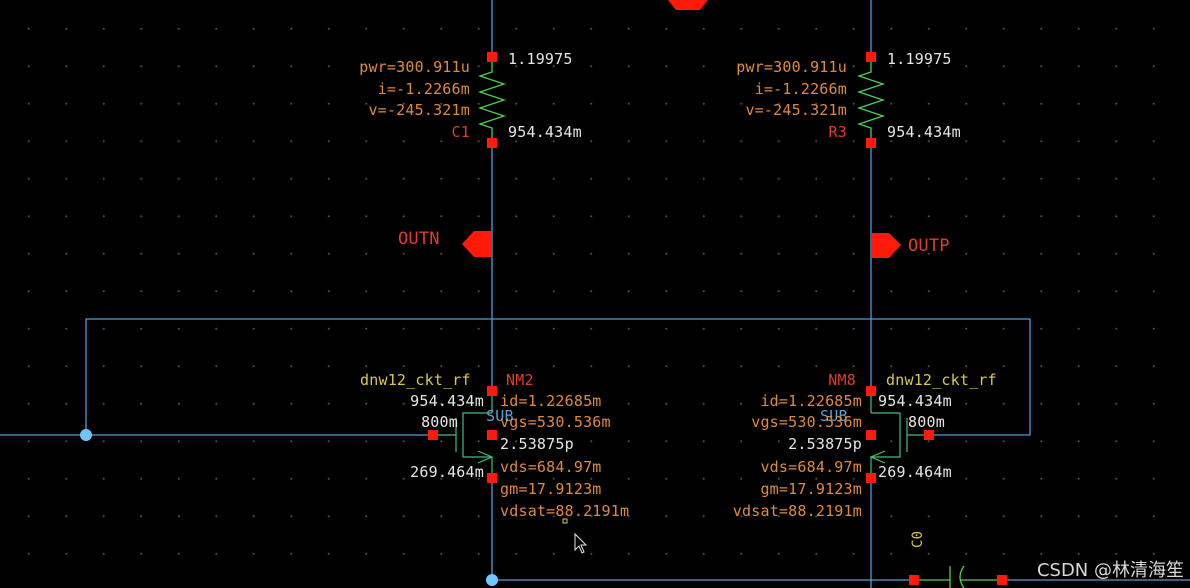  What do you see at coordinates (439, 422) in the screenshot?
I see `left-transistor-gate-voltage: 800m` at bounding box center [439, 422].